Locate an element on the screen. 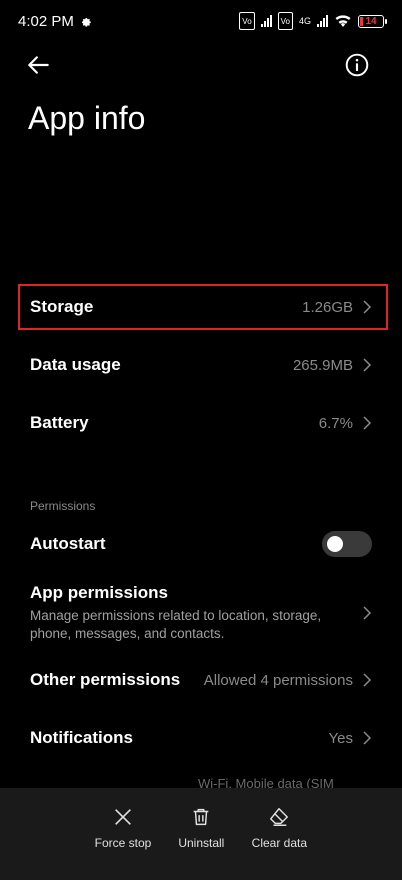 The height and width of the screenshot is (880, 402). force-stop-button: Force stop is located at coordinates (123, 843).